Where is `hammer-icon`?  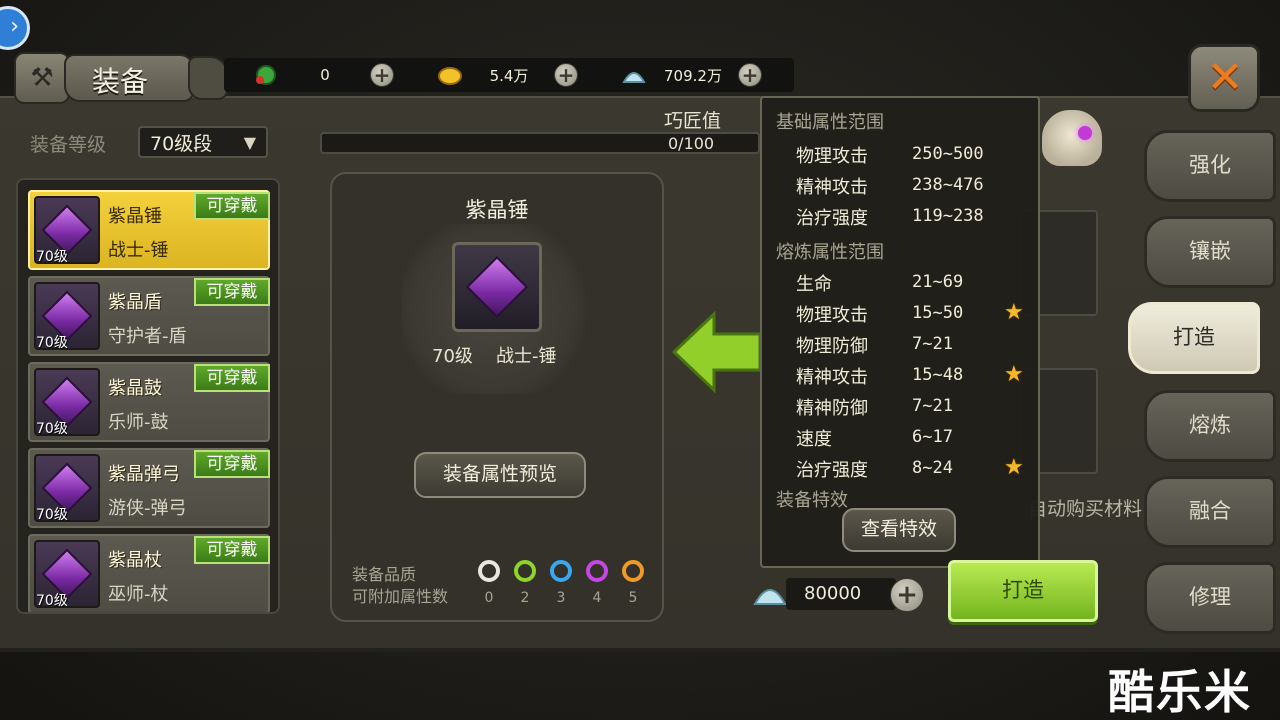
hammer-icon is located at coordinates (497, 287).